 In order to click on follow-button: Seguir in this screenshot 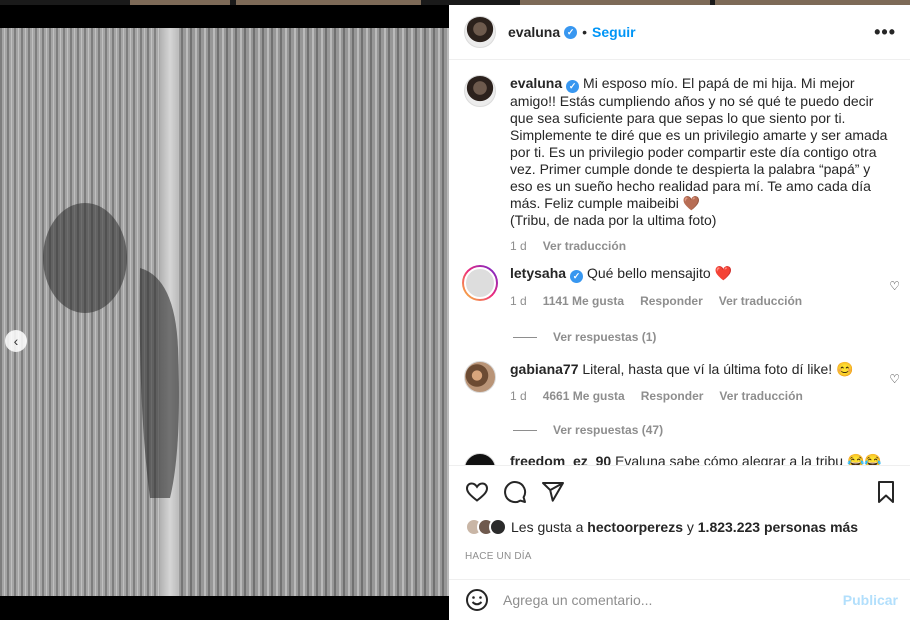, I will do `click(614, 32)`.